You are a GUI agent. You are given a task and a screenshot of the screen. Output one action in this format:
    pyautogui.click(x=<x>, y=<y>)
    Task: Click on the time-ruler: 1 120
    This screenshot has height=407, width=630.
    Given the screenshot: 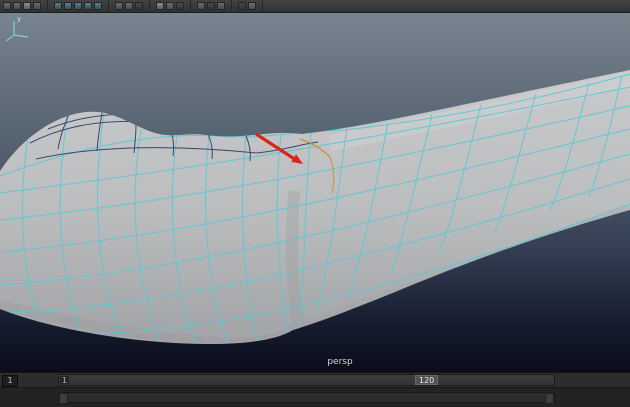 What is the action you would take?
    pyautogui.click(x=306, y=380)
    